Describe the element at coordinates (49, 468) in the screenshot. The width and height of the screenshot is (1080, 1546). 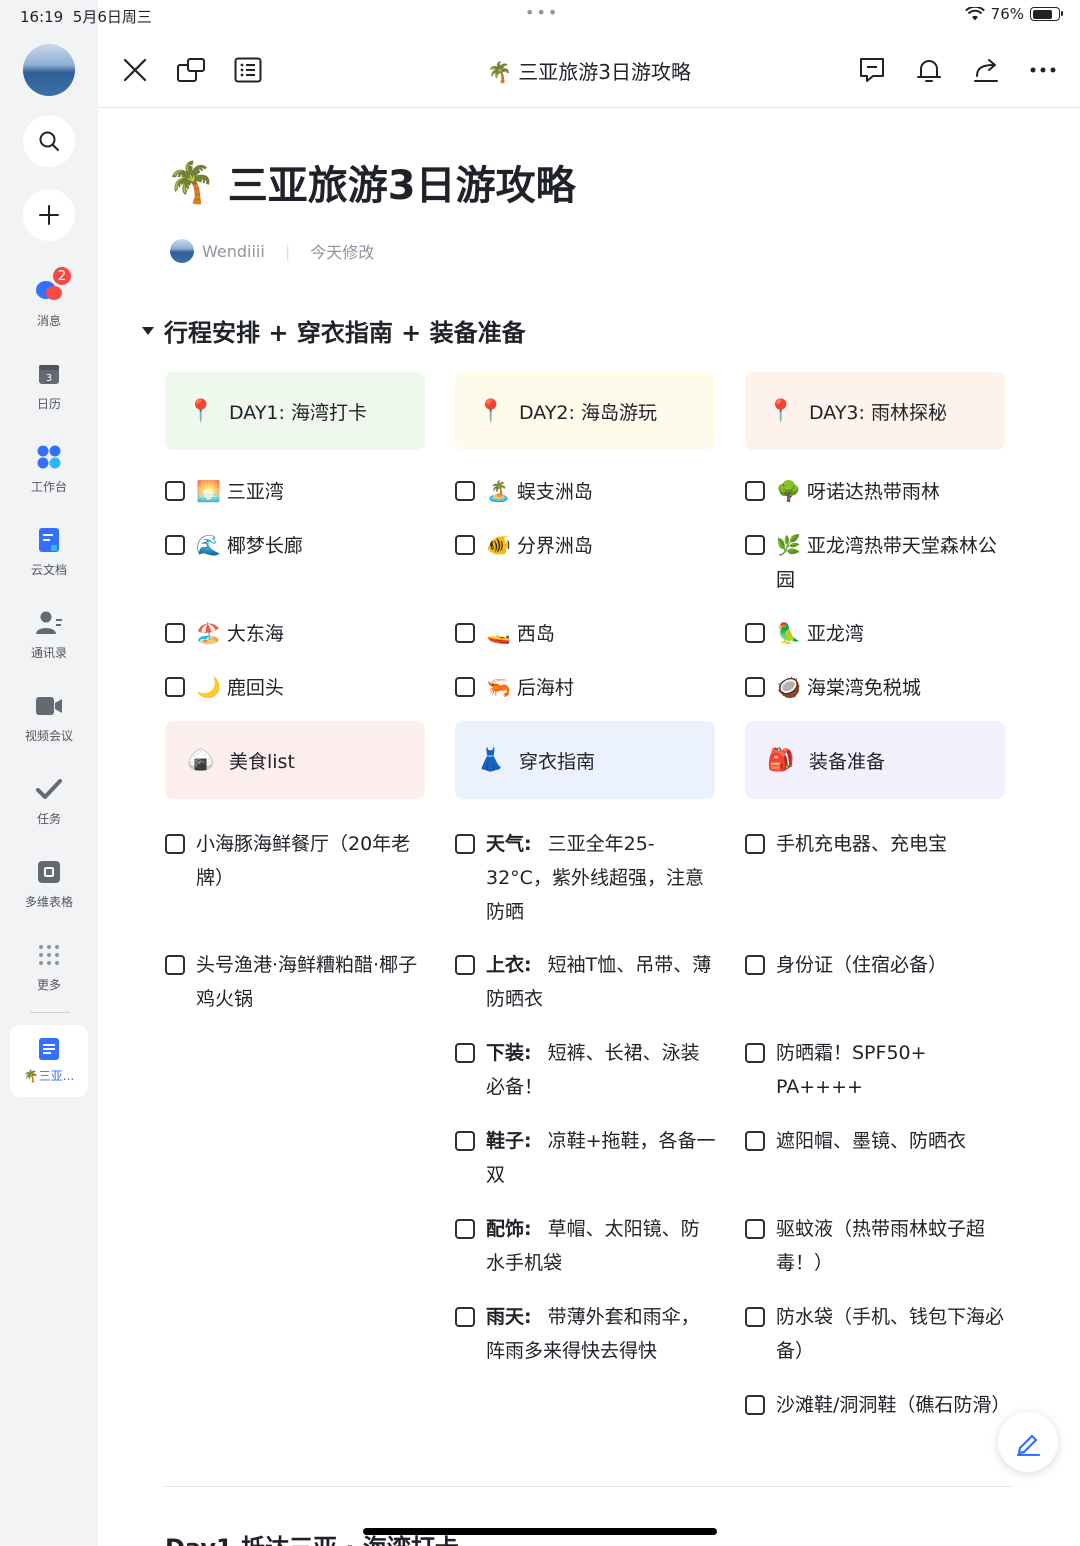
I see `sidebar-item-workplace: 工作台` at that location.